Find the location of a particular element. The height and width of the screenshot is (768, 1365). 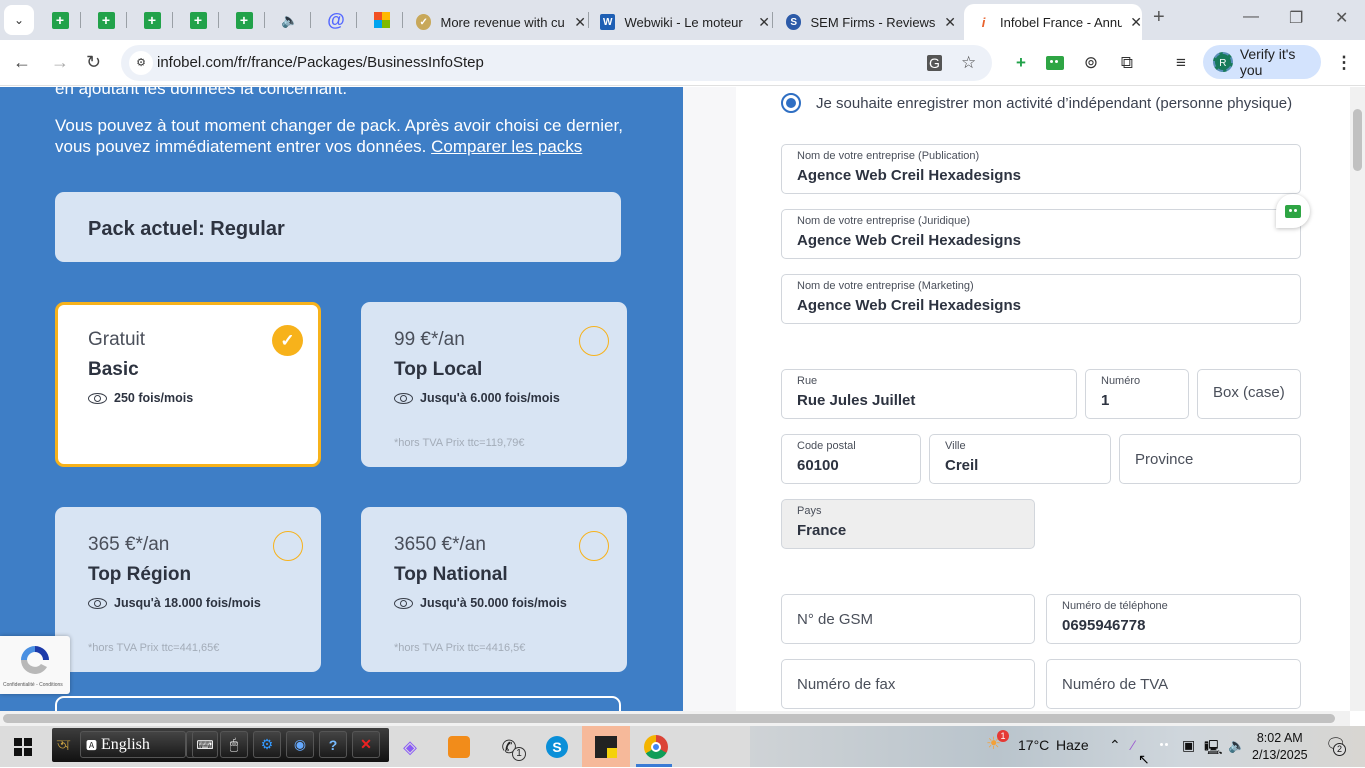

media-control-icon: ≡ is located at coordinates (1181, 63).